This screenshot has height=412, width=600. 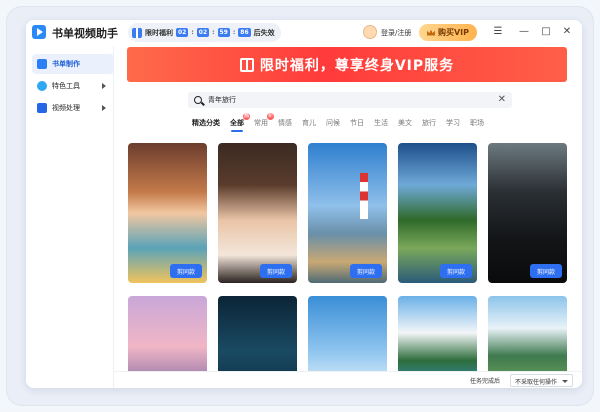 What do you see at coordinates (437, 213) in the screenshot?
I see `template-card-forest: 剪同款` at bounding box center [437, 213].